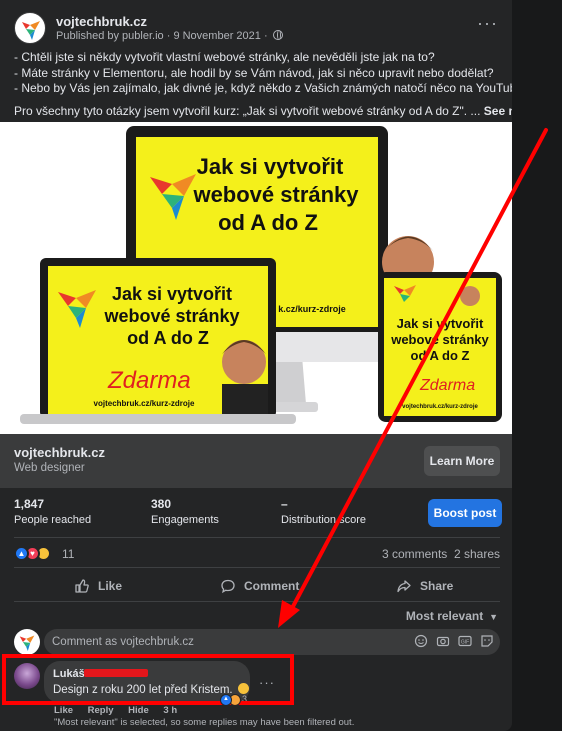 This screenshot has height=731, width=562. Describe the element at coordinates (101, 710) in the screenshot. I see `comment-reply-link: Reply` at that location.